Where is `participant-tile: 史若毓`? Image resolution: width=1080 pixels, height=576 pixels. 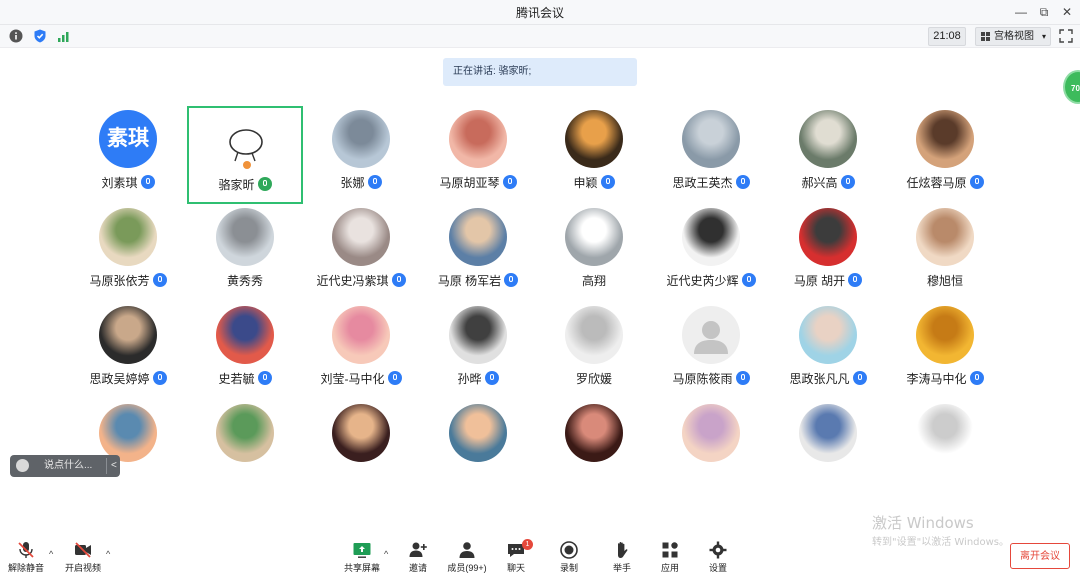 participant-tile: 史若毓 is located at coordinates (245, 351).